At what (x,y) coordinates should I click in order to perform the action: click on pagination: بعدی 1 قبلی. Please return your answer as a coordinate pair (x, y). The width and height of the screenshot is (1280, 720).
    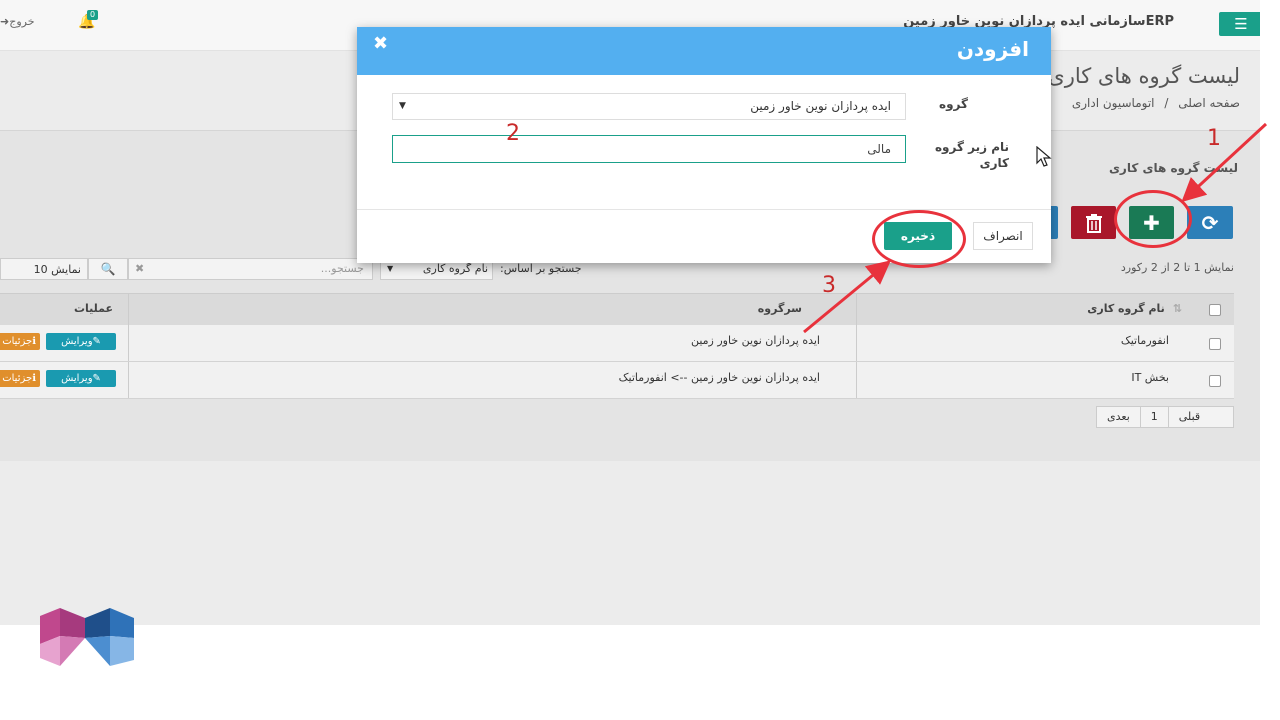
    Looking at the image, I should click on (1165, 417).